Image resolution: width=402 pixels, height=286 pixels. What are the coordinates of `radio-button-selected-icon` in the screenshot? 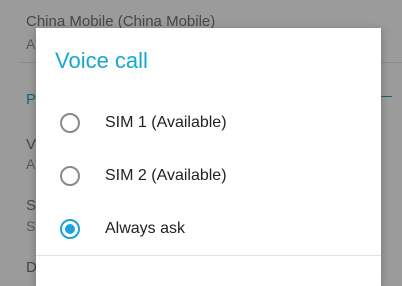 It's located at (70, 228).